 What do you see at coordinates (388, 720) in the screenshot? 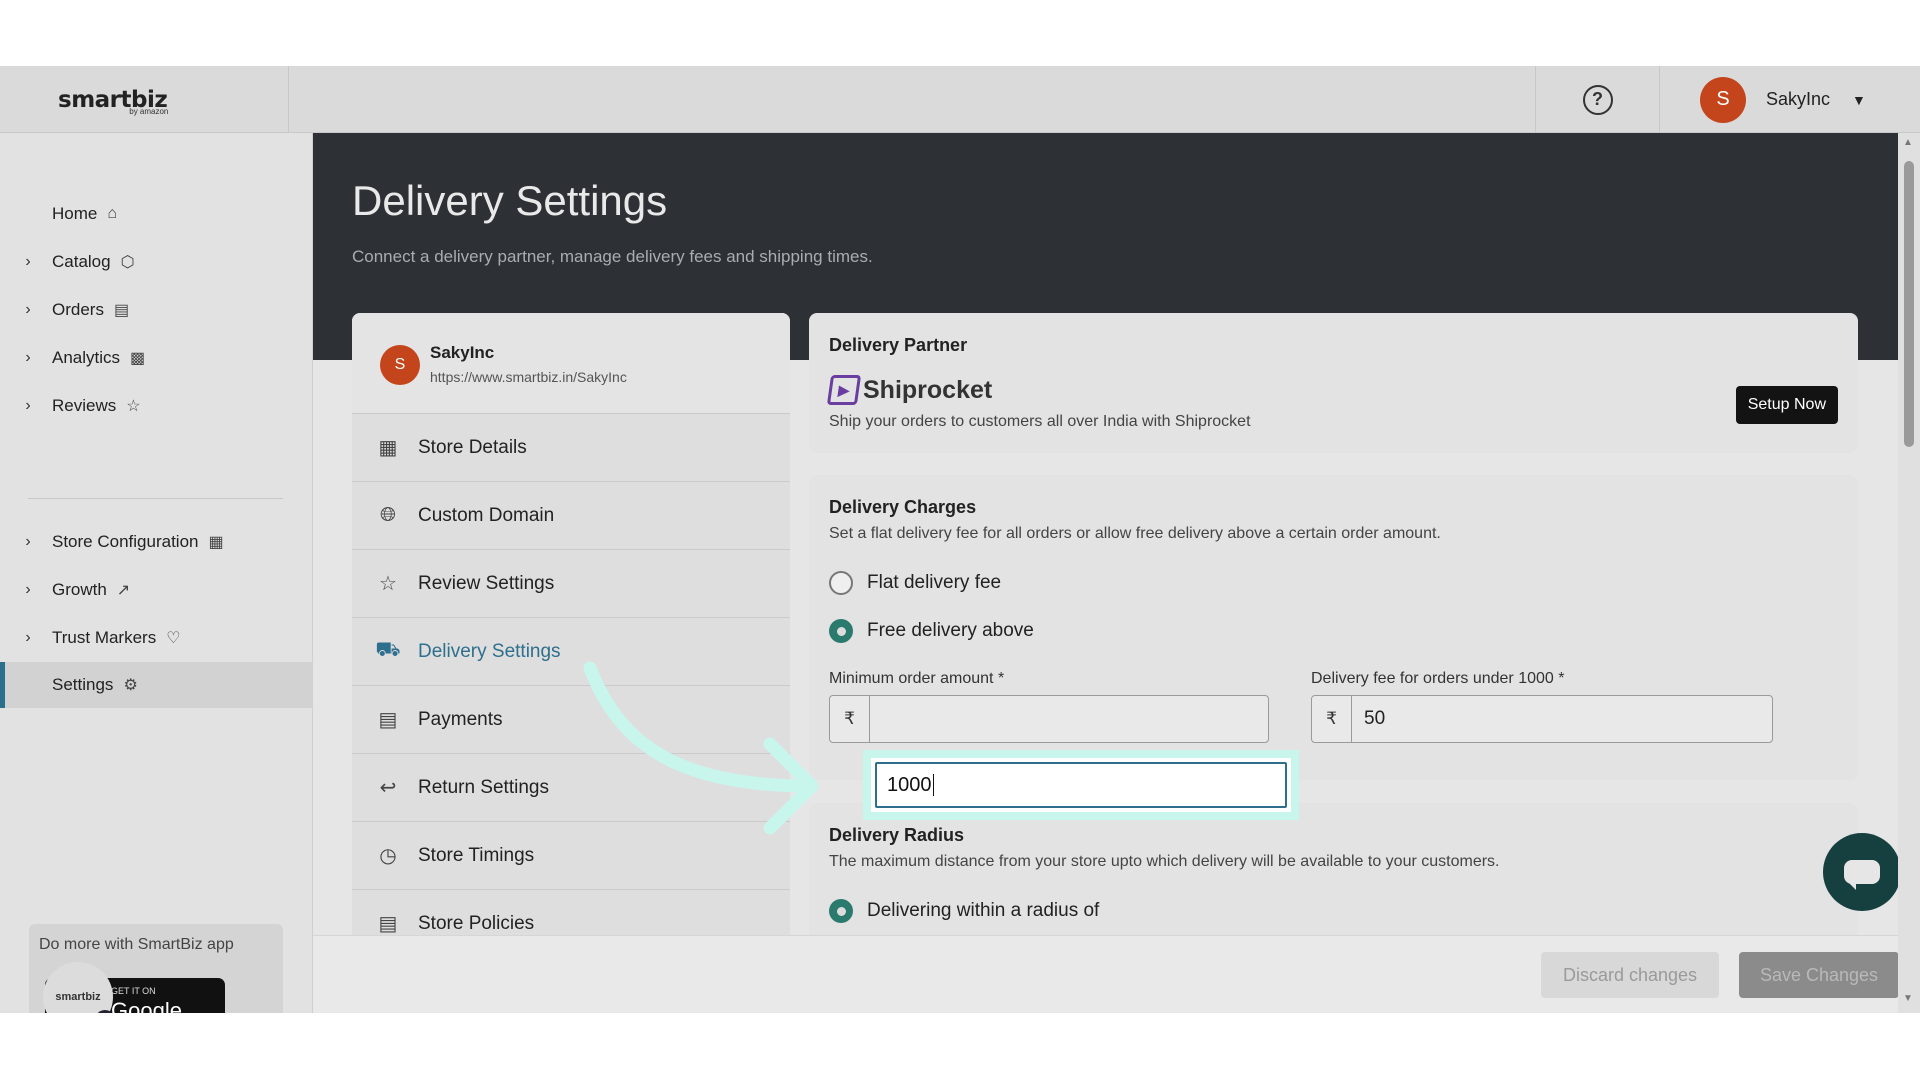
I see `payment-icon: ▤` at bounding box center [388, 720].